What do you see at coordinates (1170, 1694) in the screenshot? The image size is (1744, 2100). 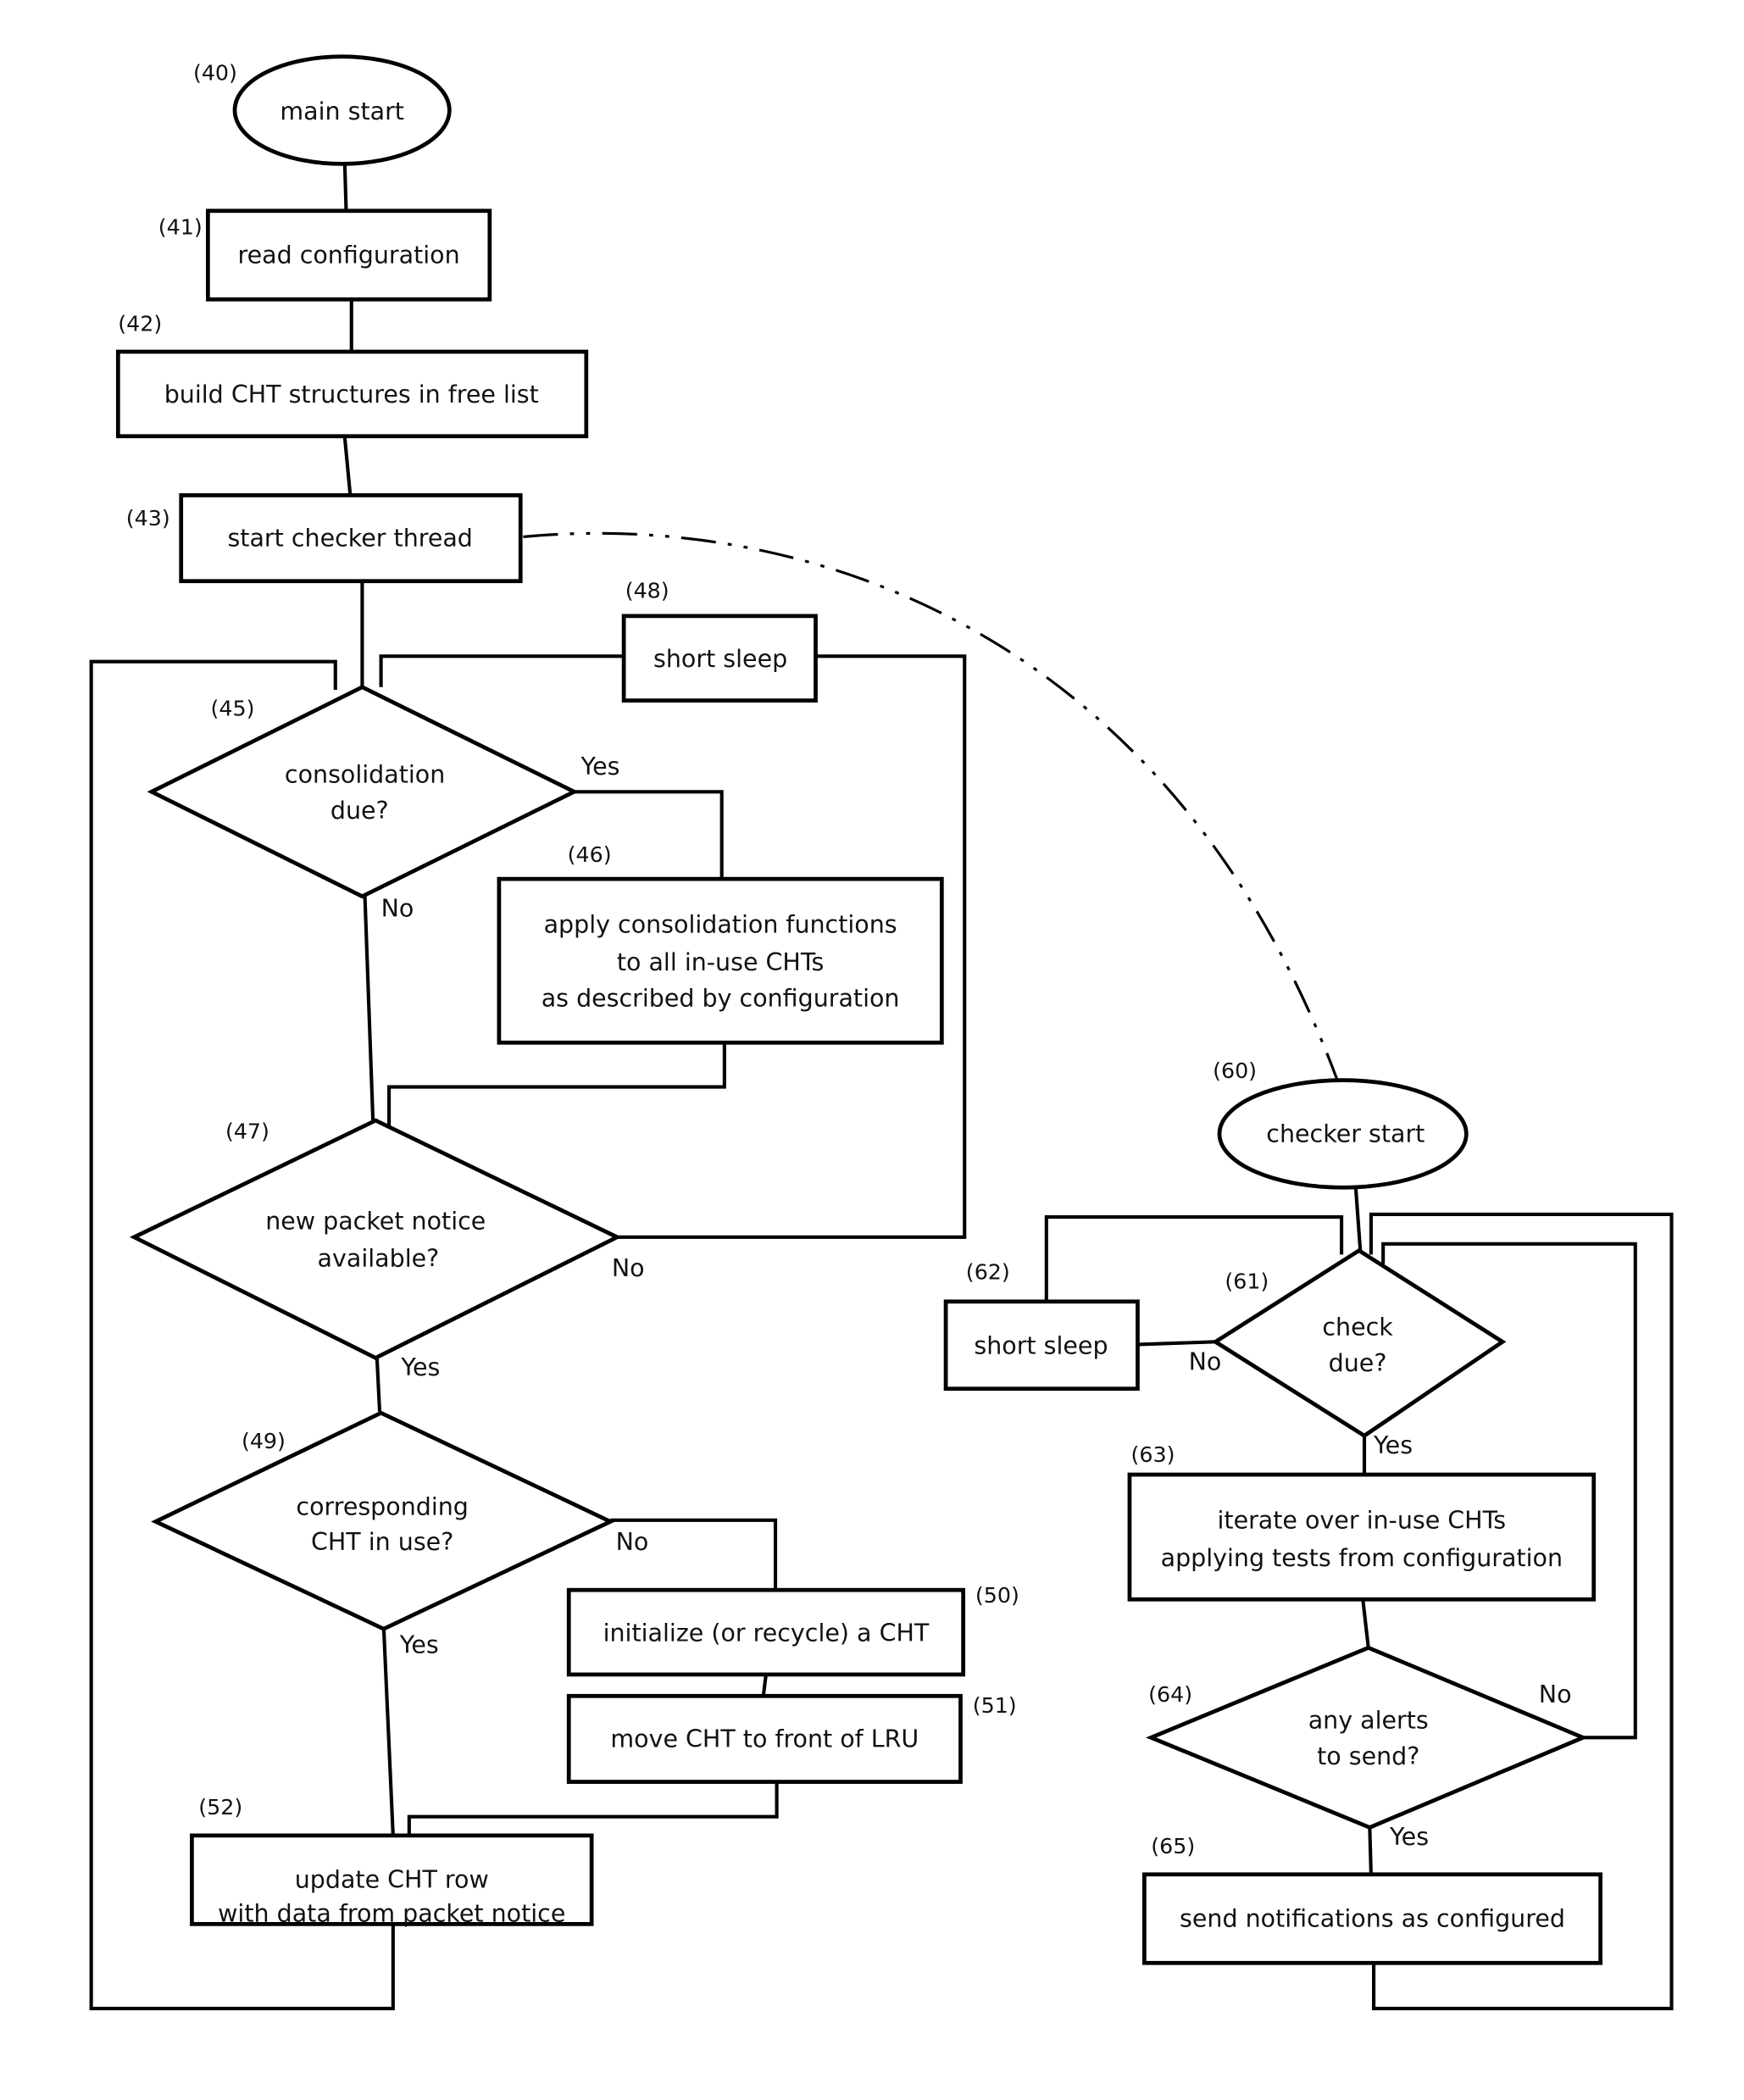 I see `node-ref: (64)` at bounding box center [1170, 1694].